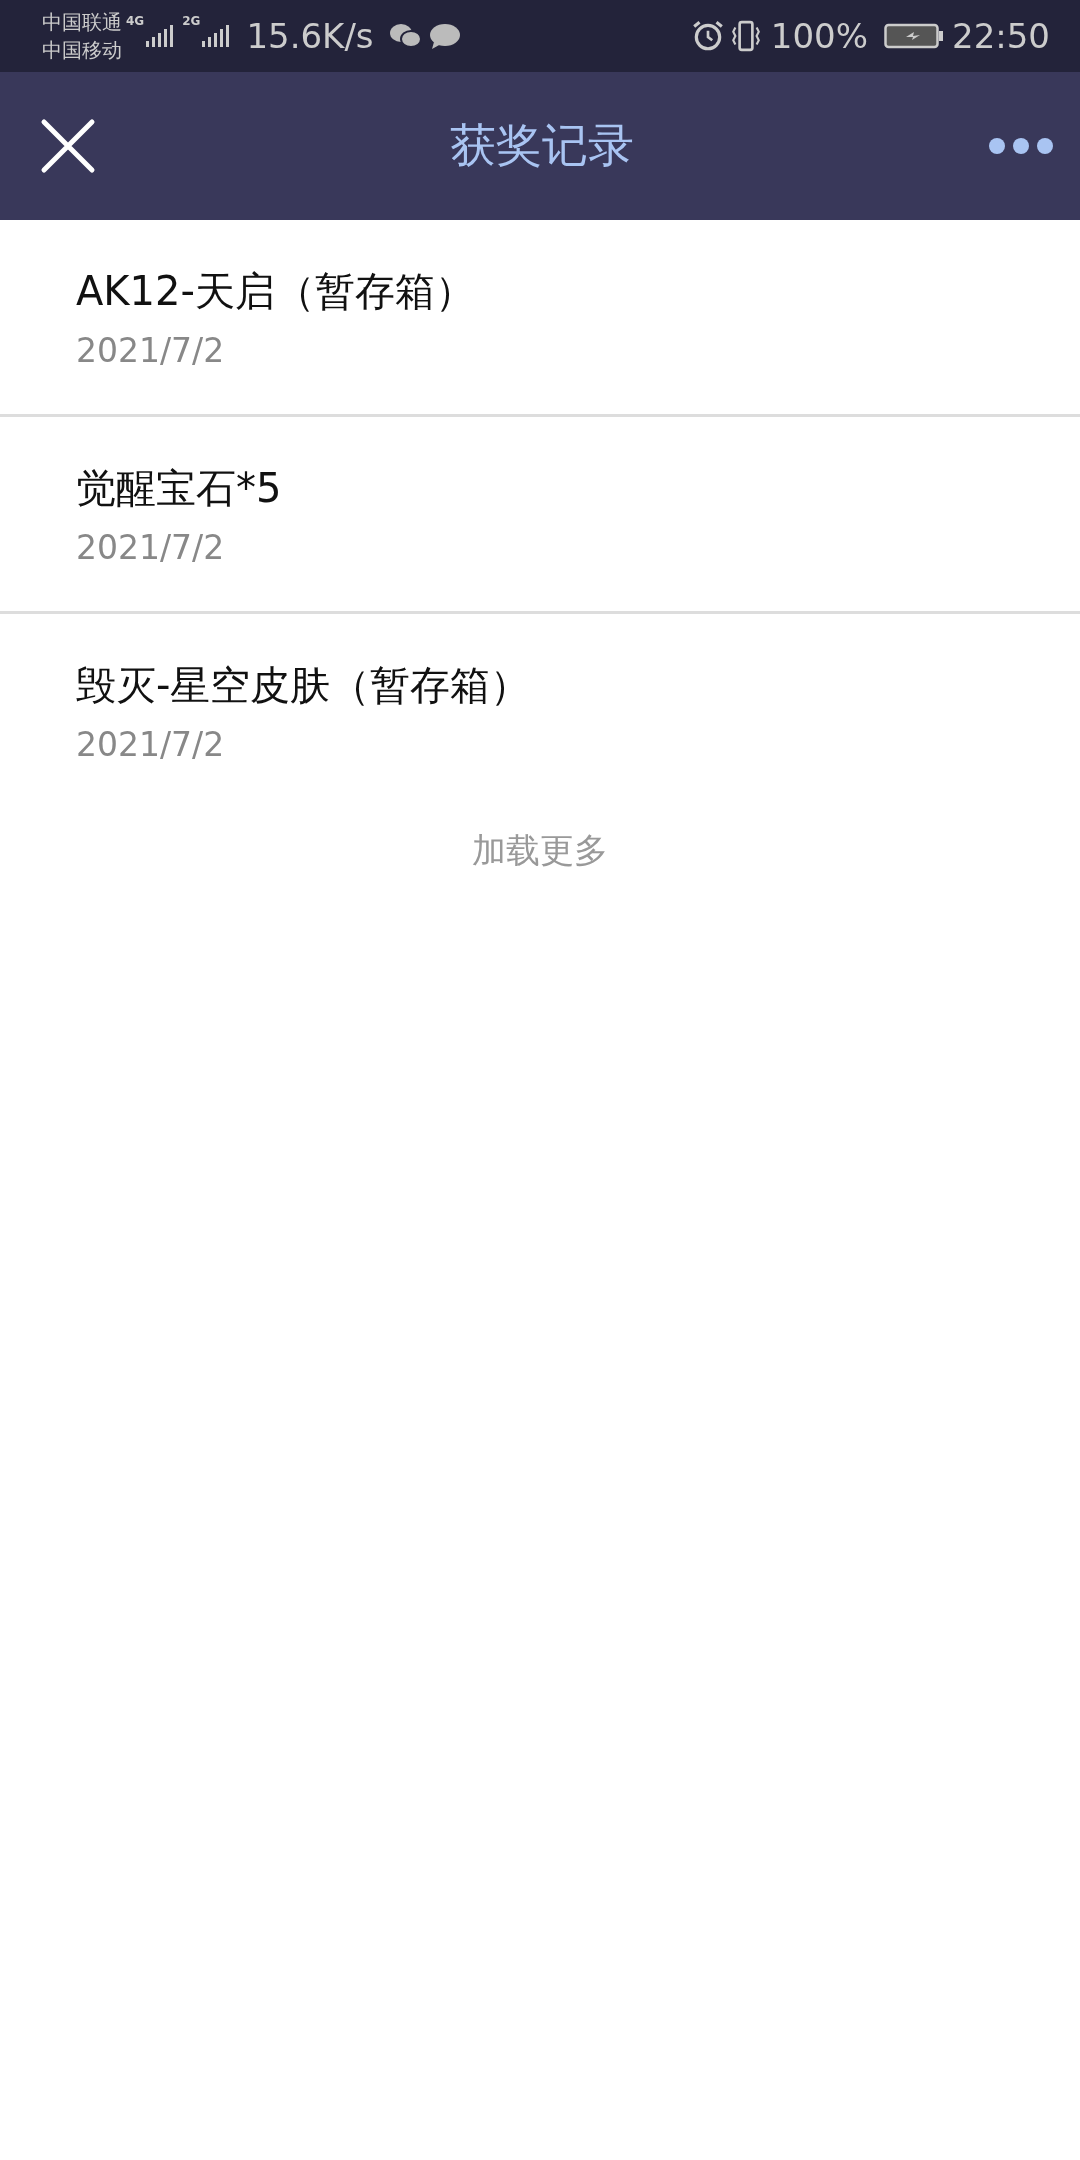  Describe the element at coordinates (444, 36) in the screenshot. I see `message-icon` at that location.